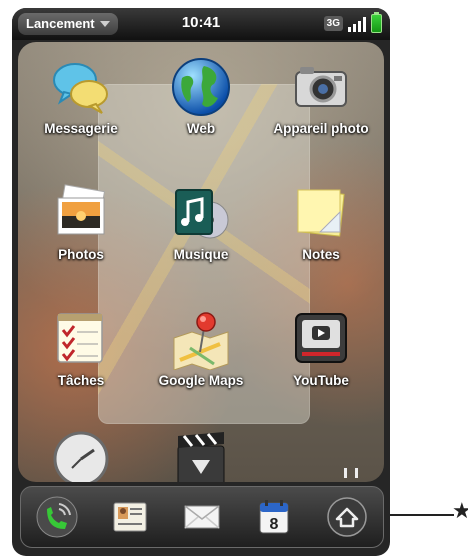  Describe the element at coordinates (321, 128) in the screenshot. I see `app-label: Appareil photo` at that location.